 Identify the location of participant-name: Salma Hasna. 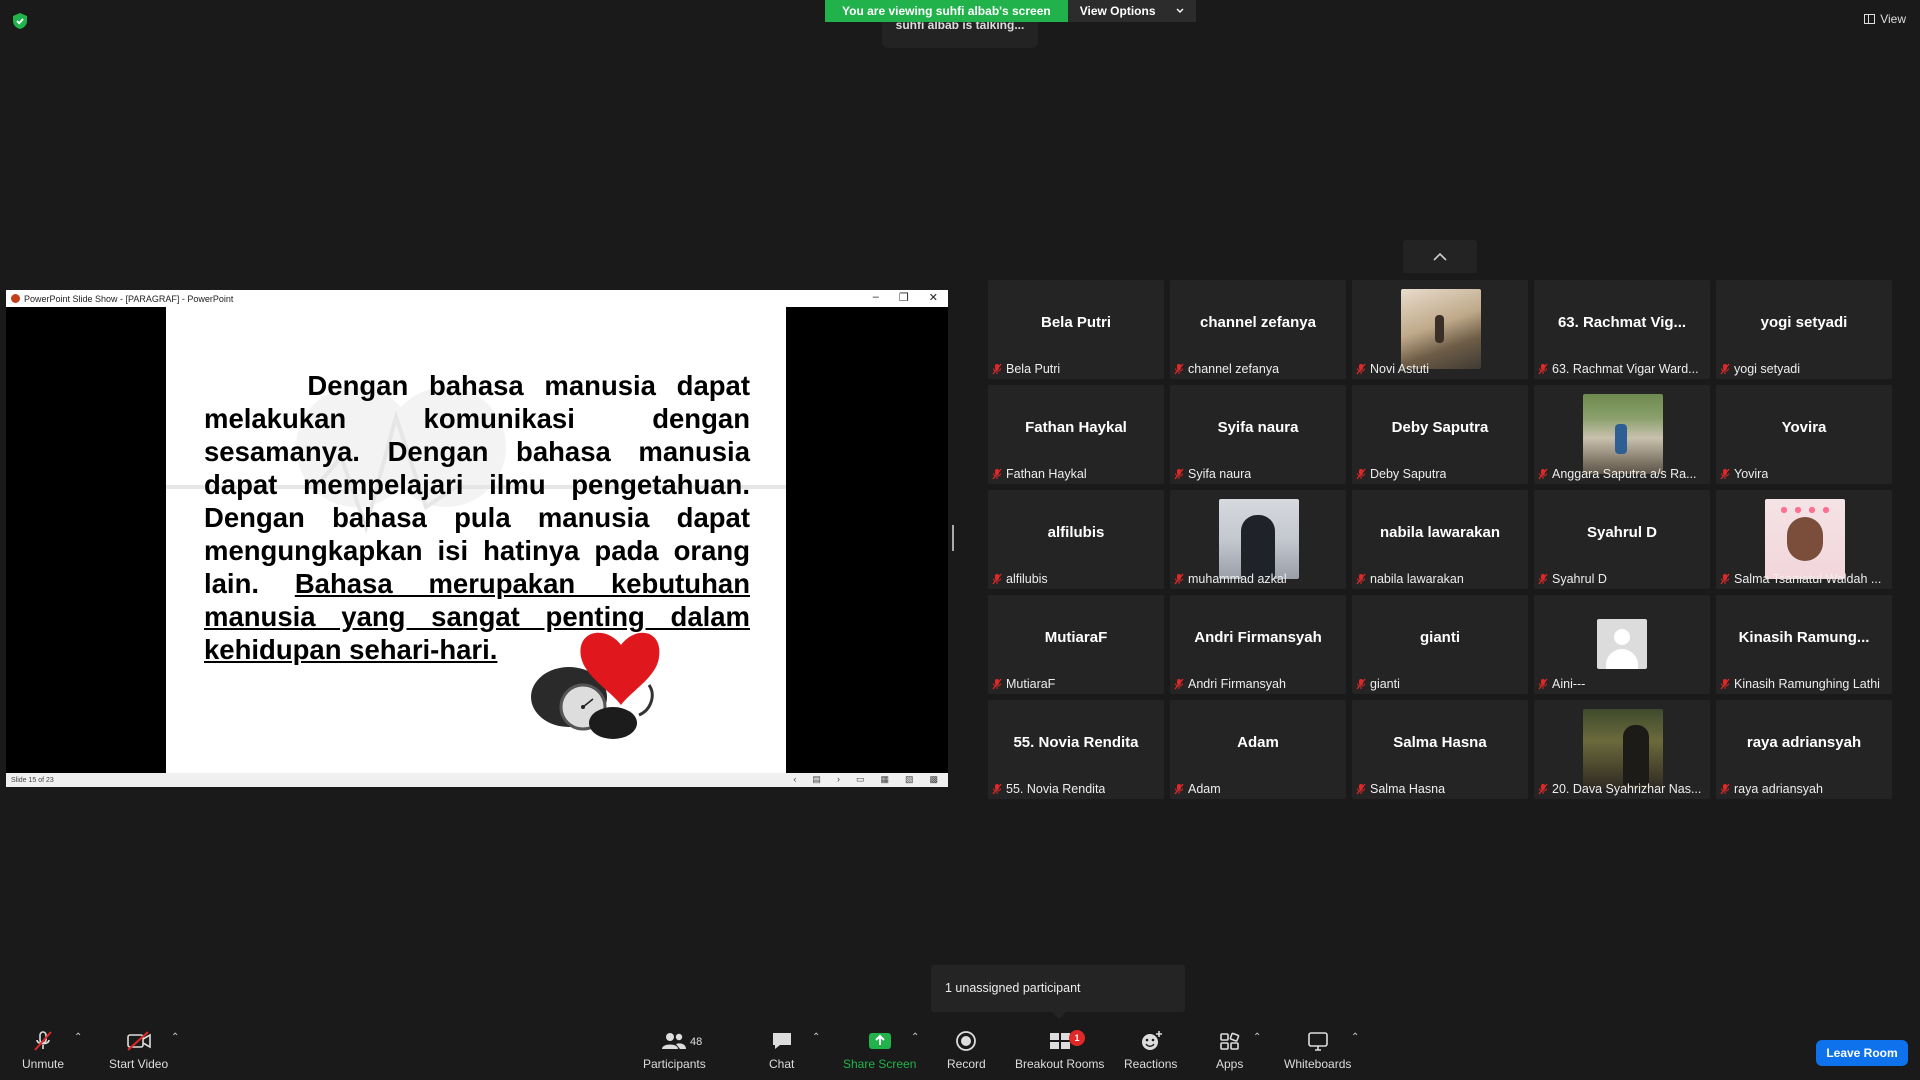
(1408, 789).